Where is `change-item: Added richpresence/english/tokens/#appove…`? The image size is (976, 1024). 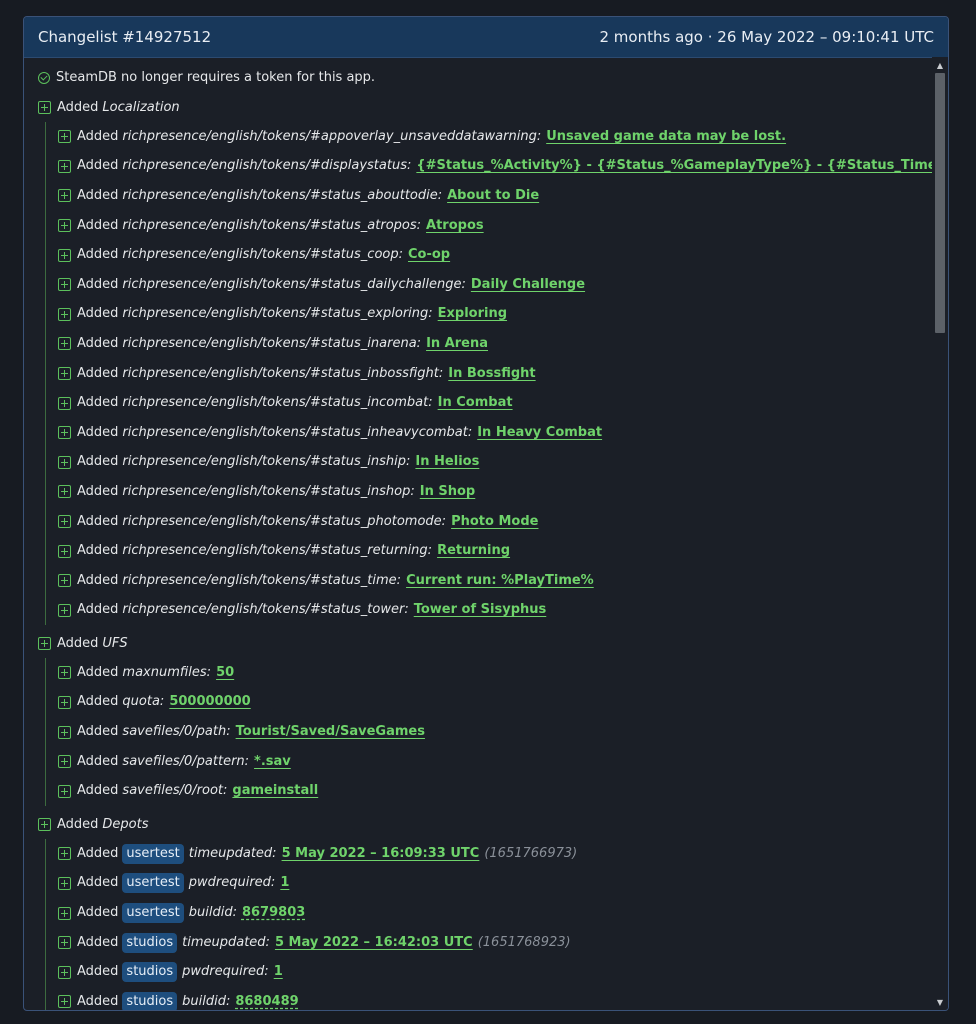
change-item: Added richpresence/english/tokens/#appove… is located at coordinates (495, 137).